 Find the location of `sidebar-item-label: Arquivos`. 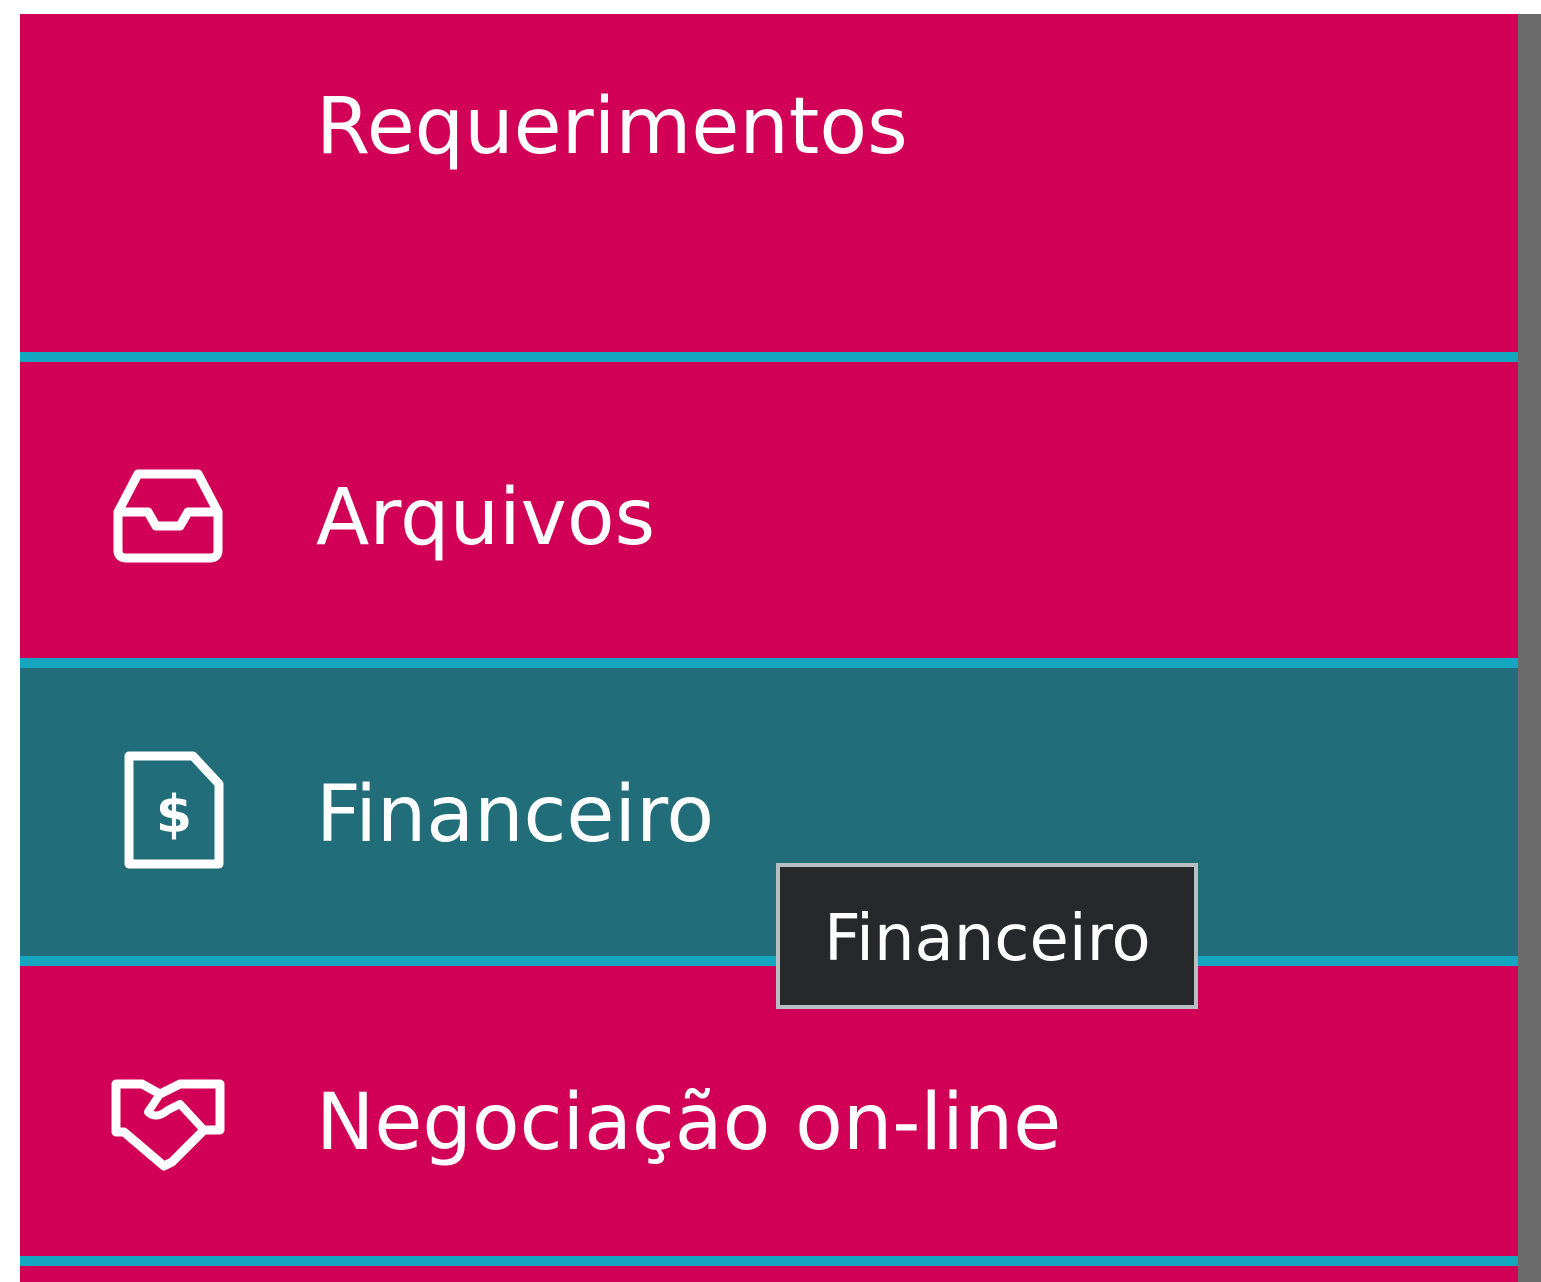

sidebar-item-label: Arquivos is located at coordinates (486, 518).